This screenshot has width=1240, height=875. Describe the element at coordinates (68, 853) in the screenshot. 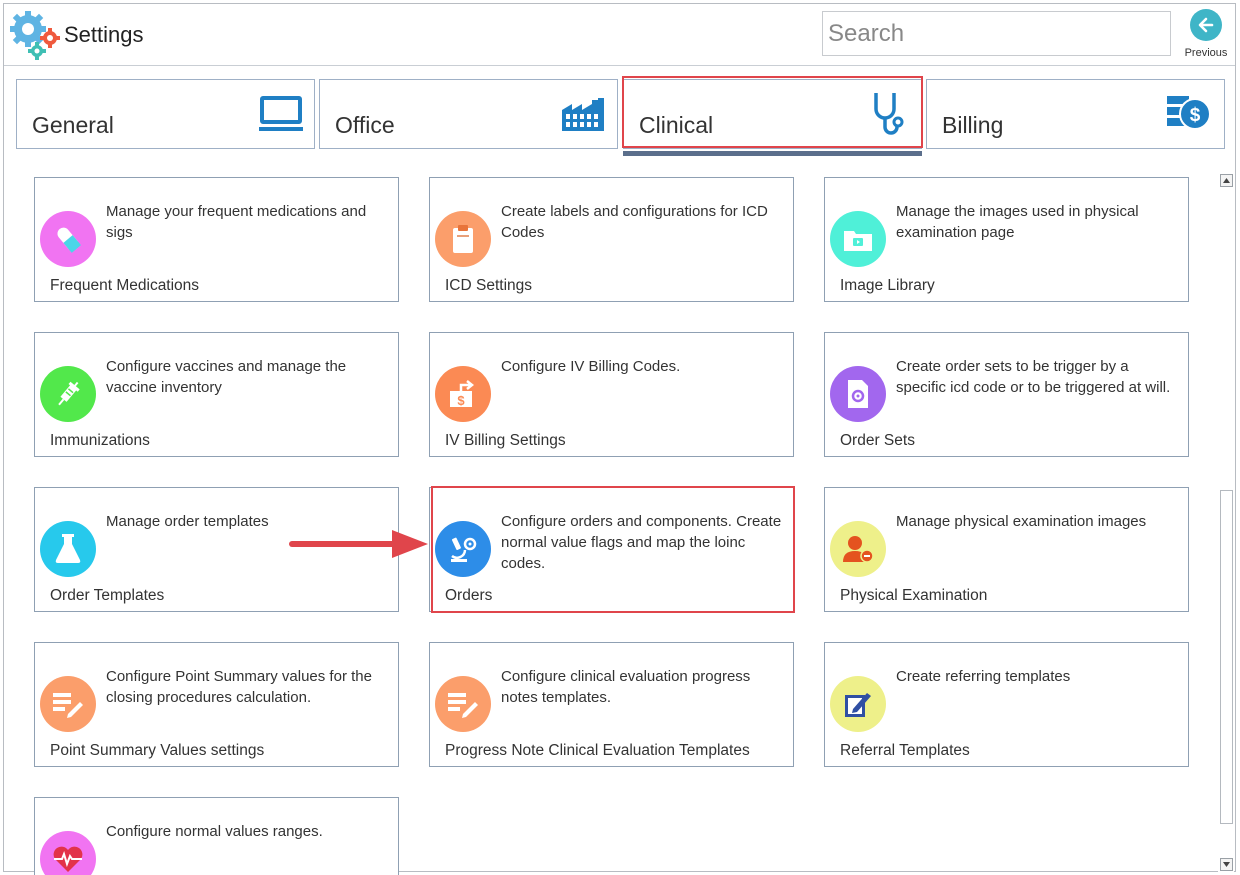

I see `heart-pulse-icon` at that location.